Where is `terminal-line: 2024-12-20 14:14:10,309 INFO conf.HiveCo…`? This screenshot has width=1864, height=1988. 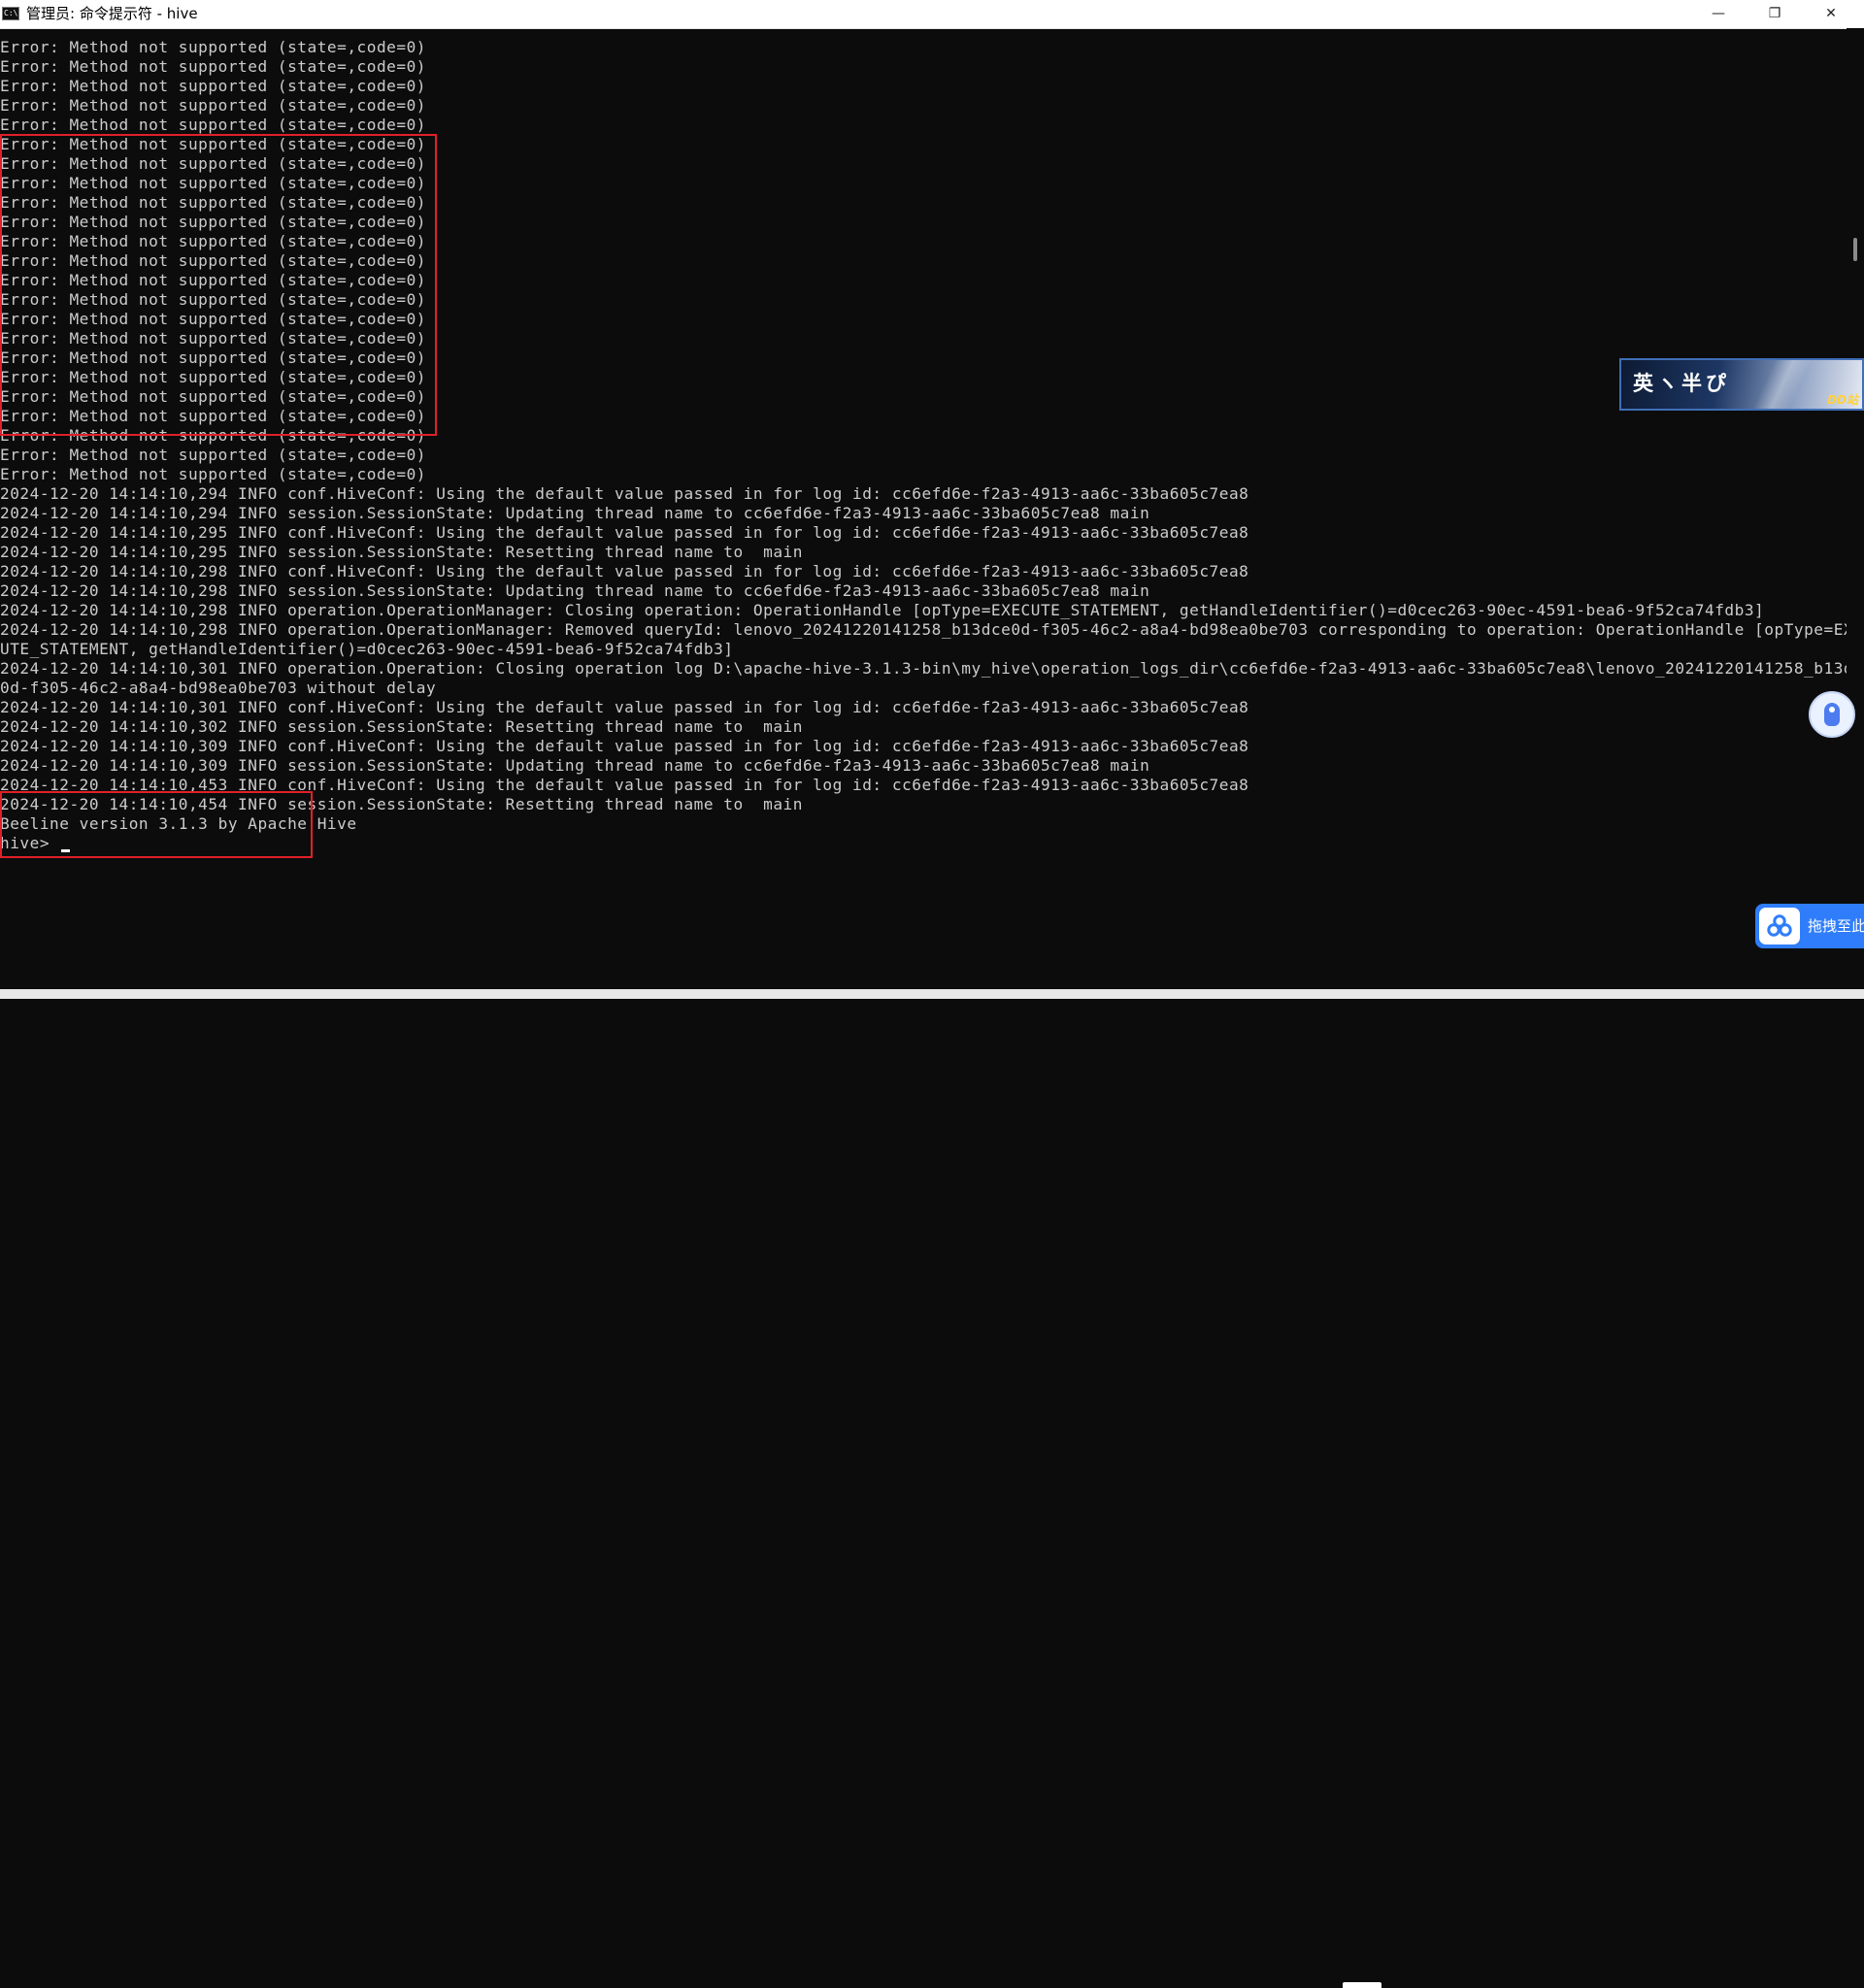
terminal-line: 2024-12-20 14:14:10,309 INFO conf.HiveCo… is located at coordinates (624, 746).